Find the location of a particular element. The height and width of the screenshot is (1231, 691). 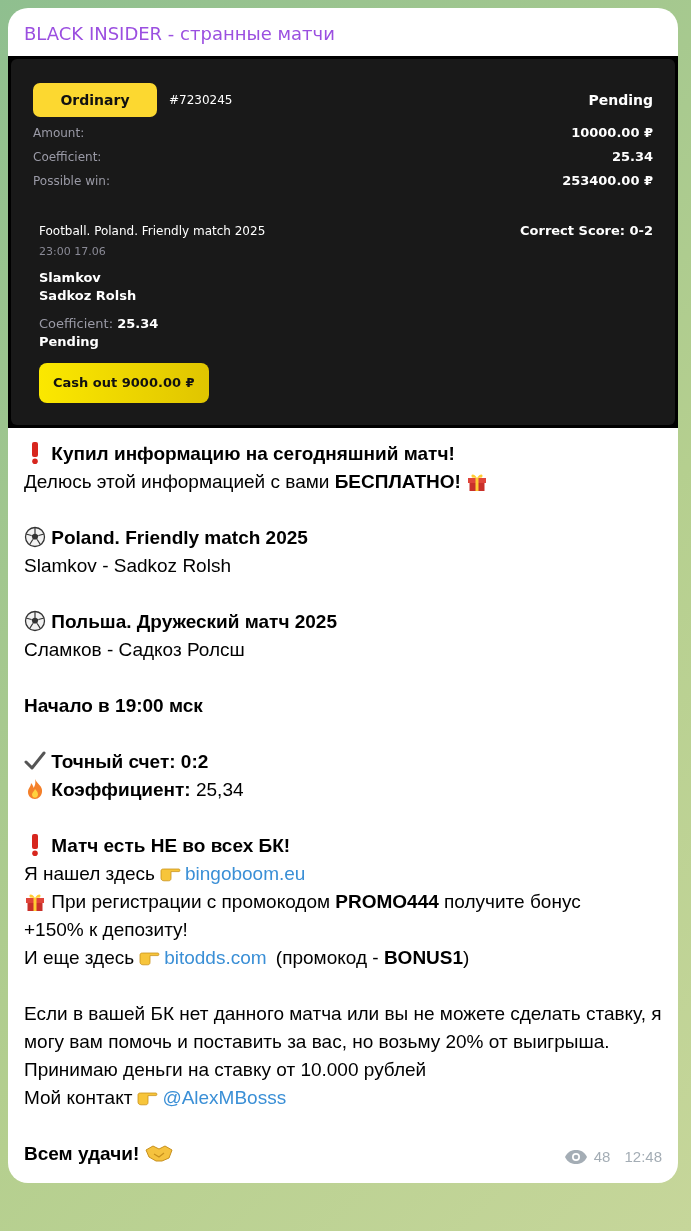

summary-value: 253400.00 ₽ is located at coordinates (607, 181).